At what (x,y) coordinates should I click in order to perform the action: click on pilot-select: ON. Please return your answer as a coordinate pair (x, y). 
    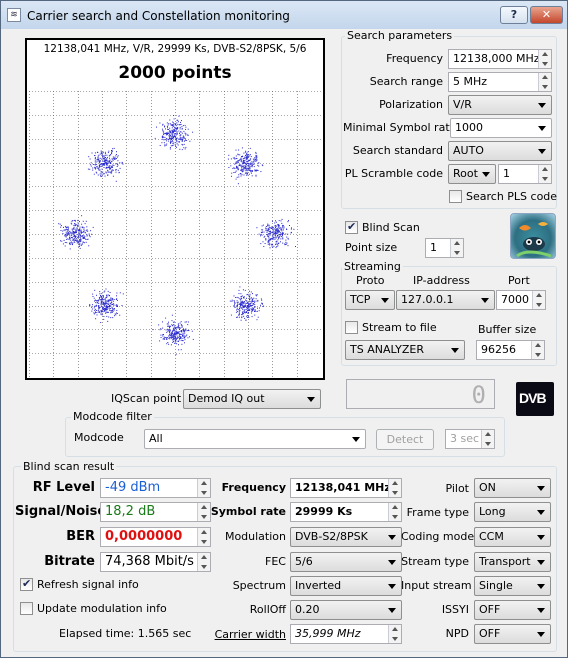
    Looking at the image, I should click on (512, 488).